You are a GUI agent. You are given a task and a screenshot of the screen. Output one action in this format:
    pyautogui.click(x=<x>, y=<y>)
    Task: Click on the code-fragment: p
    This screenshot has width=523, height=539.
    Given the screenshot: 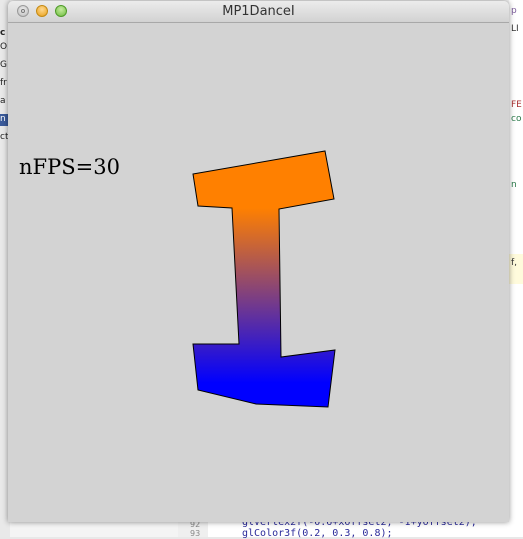 What is the action you would take?
    pyautogui.click(x=514, y=11)
    